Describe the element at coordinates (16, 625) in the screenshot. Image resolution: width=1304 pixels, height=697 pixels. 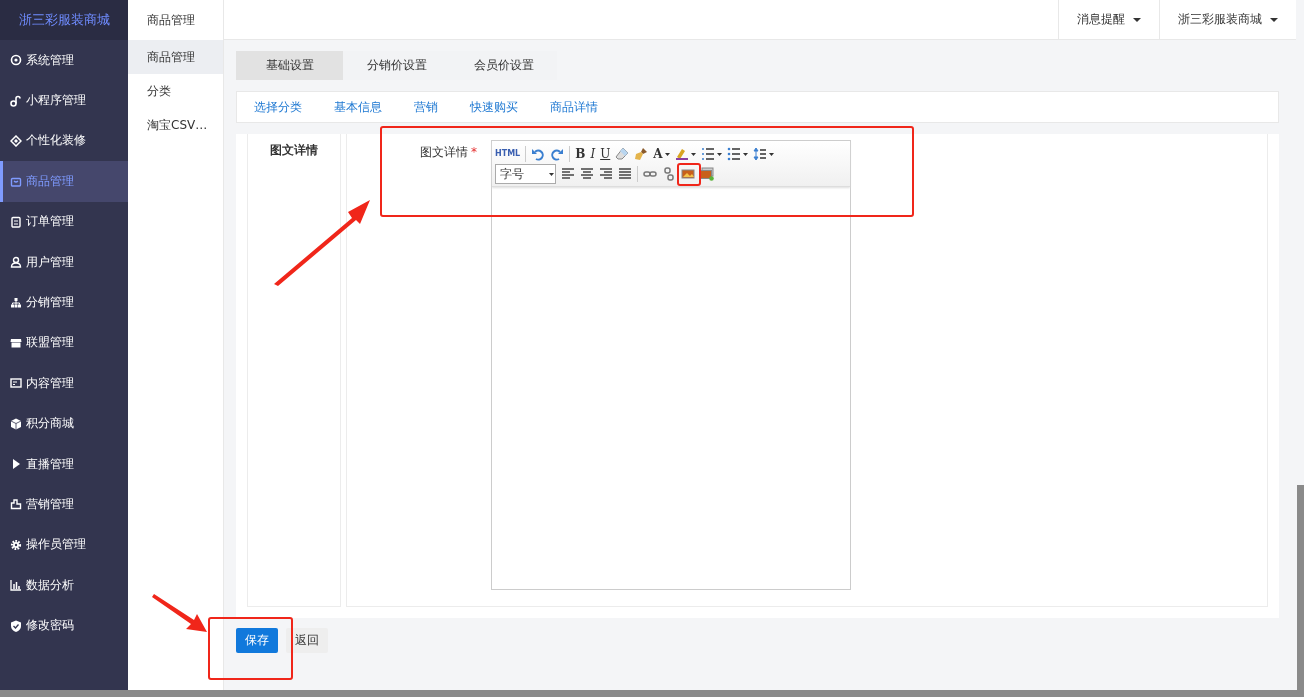
I see `shield-icon` at that location.